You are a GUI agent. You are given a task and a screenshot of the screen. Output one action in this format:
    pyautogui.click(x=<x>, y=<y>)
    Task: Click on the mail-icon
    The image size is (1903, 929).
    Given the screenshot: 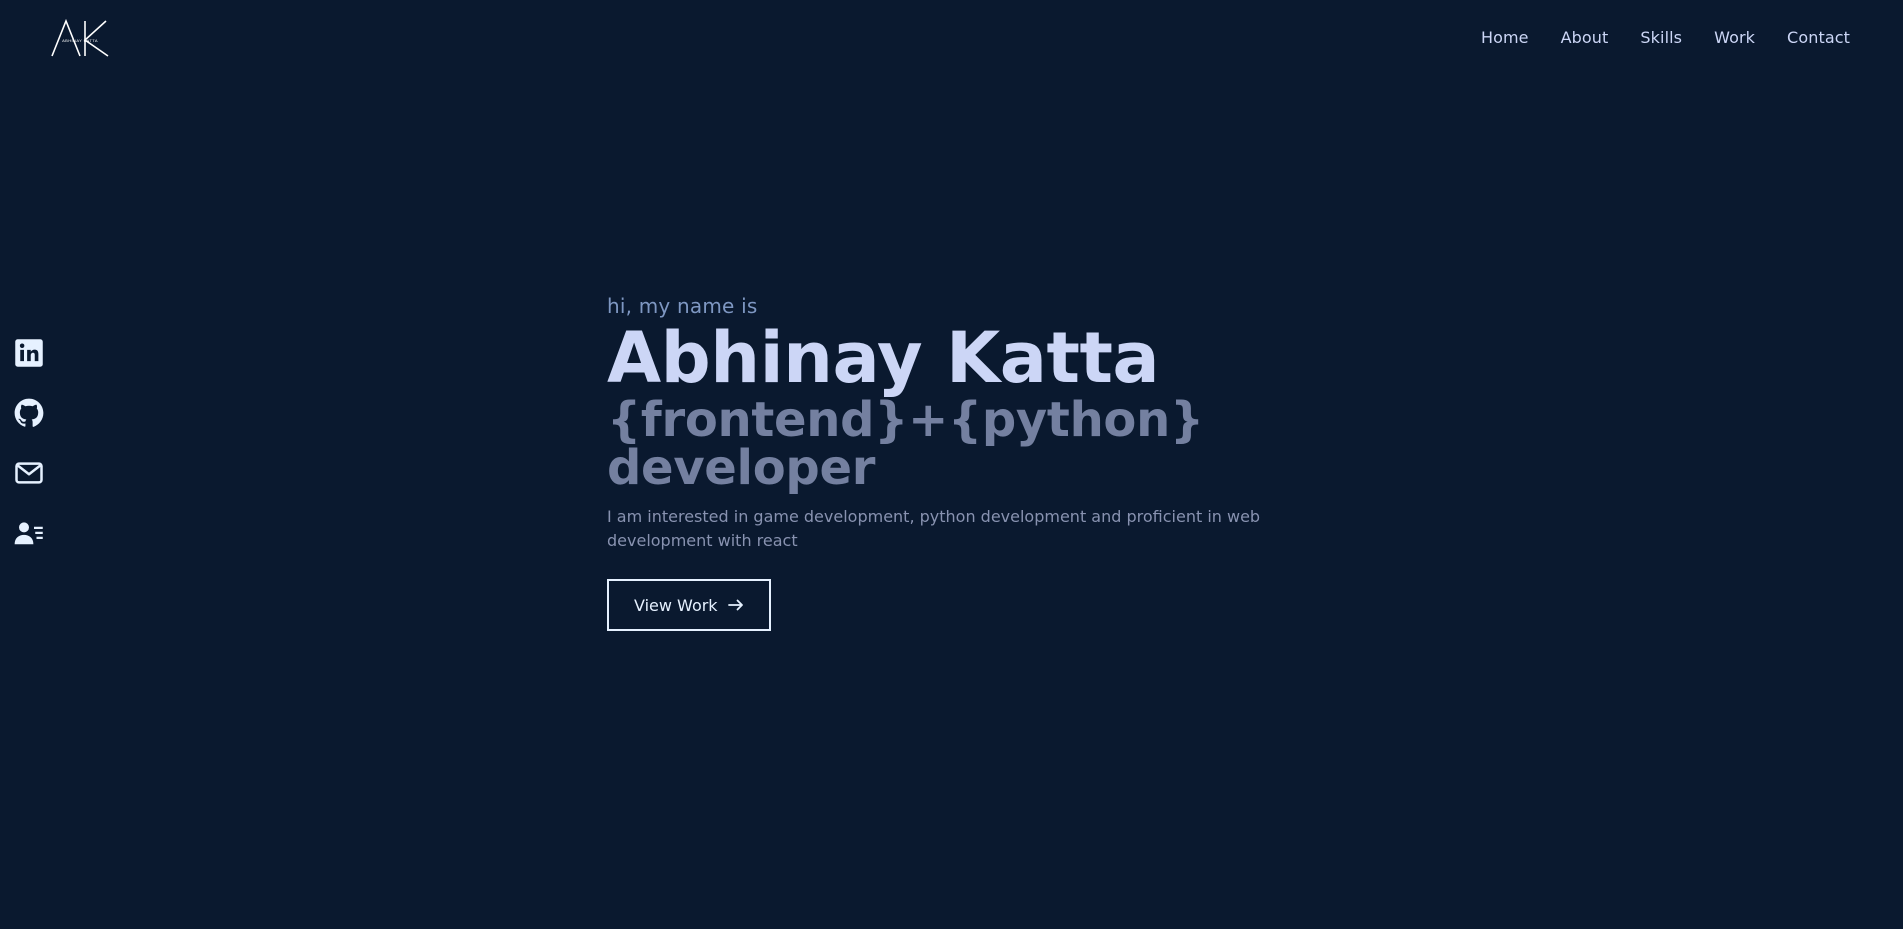 What is the action you would take?
    pyautogui.click(x=29, y=473)
    